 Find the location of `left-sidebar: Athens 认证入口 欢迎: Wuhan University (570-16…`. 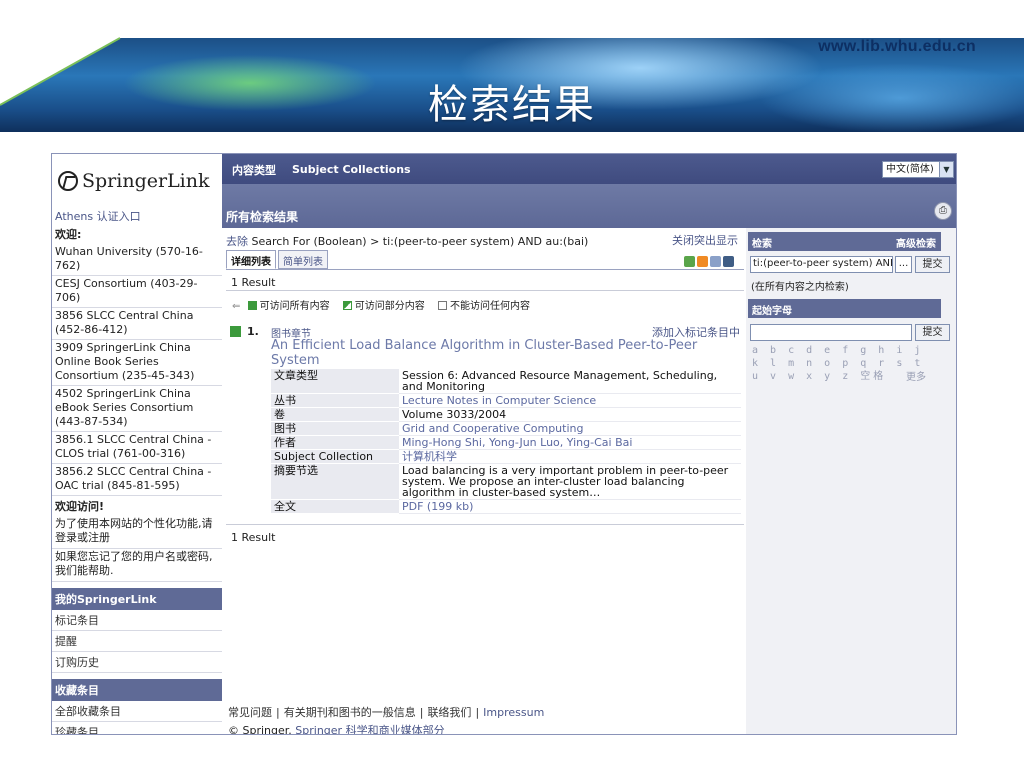

left-sidebar: Athens 认证入口 欢迎: Wuhan University (570-16… is located at coordinates (137, 470).